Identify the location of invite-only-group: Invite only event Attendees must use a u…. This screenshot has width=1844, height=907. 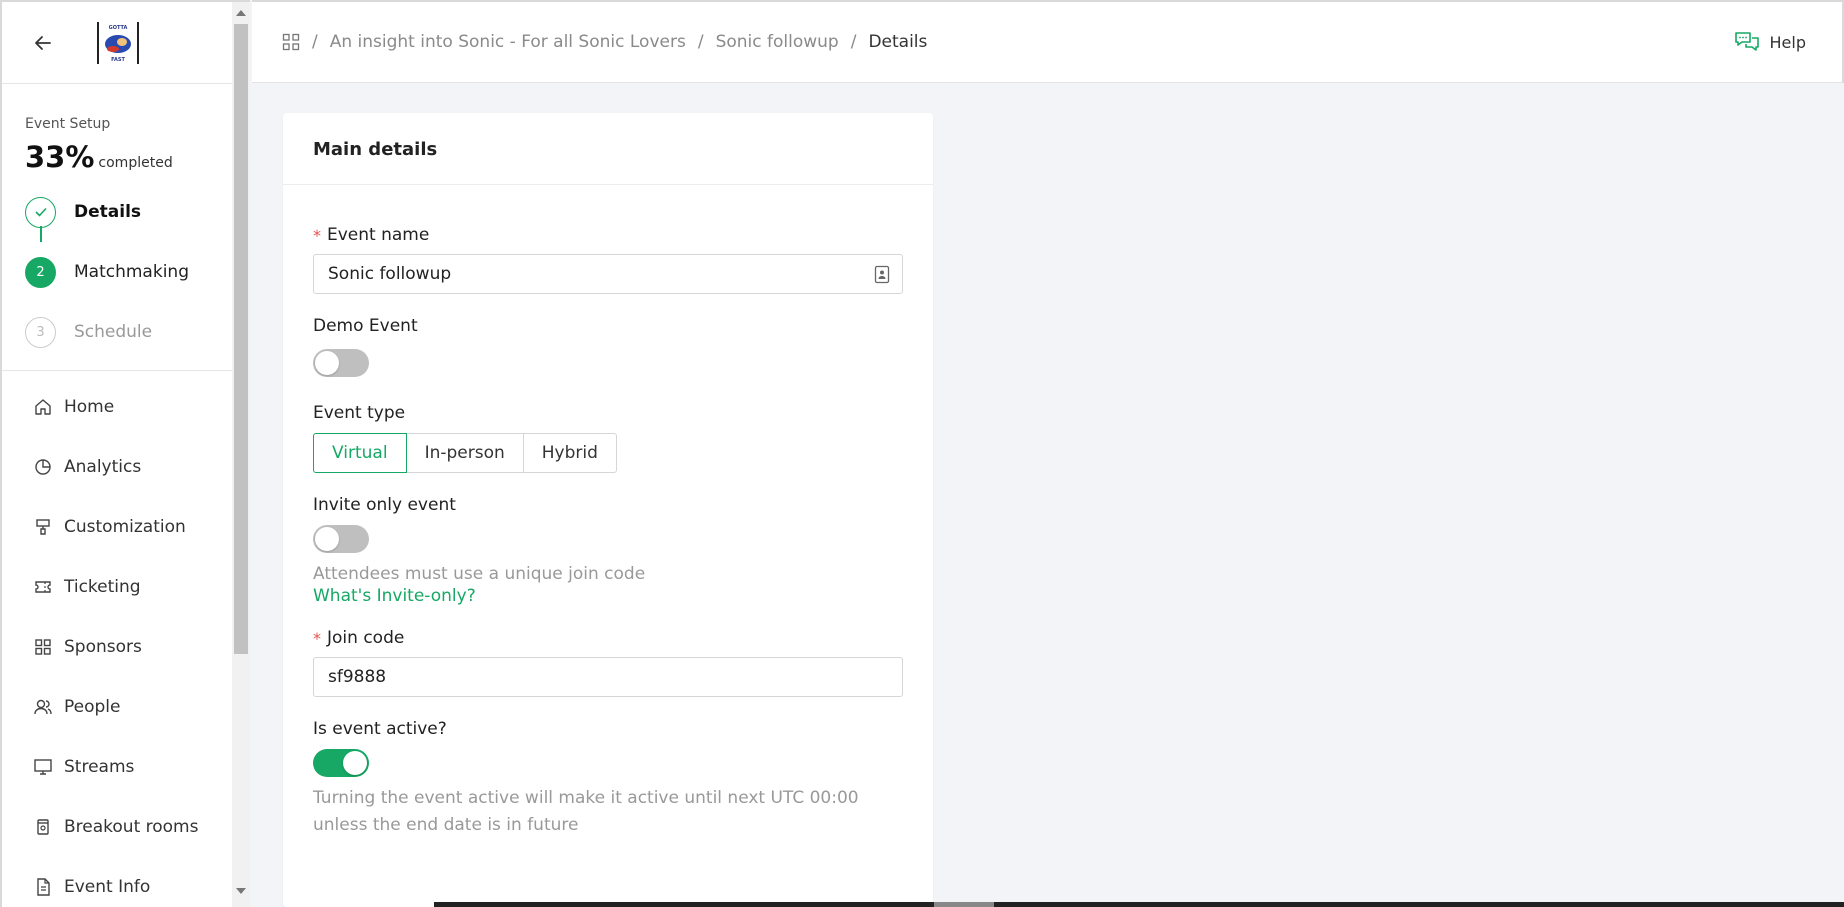
(608, 550).